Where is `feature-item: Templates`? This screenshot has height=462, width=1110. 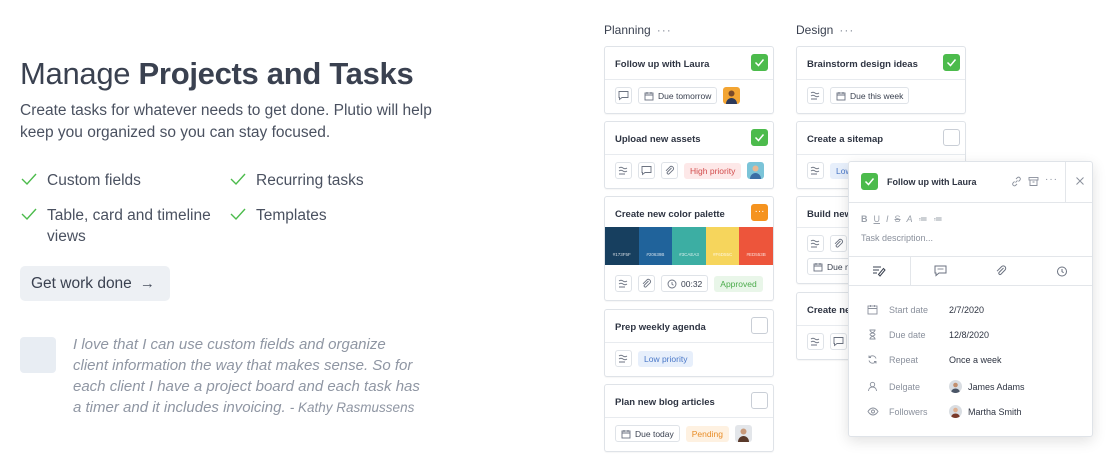
feature-item: Templates is located at coordinates (324, 215).